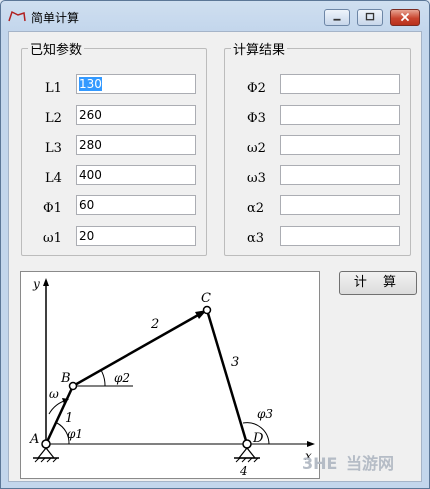 The height and width of the screenshot is (489, 430). Describe the element at coordinates (378, 283) in the screenshot. I see `calculate-button: 计 算` at that location.